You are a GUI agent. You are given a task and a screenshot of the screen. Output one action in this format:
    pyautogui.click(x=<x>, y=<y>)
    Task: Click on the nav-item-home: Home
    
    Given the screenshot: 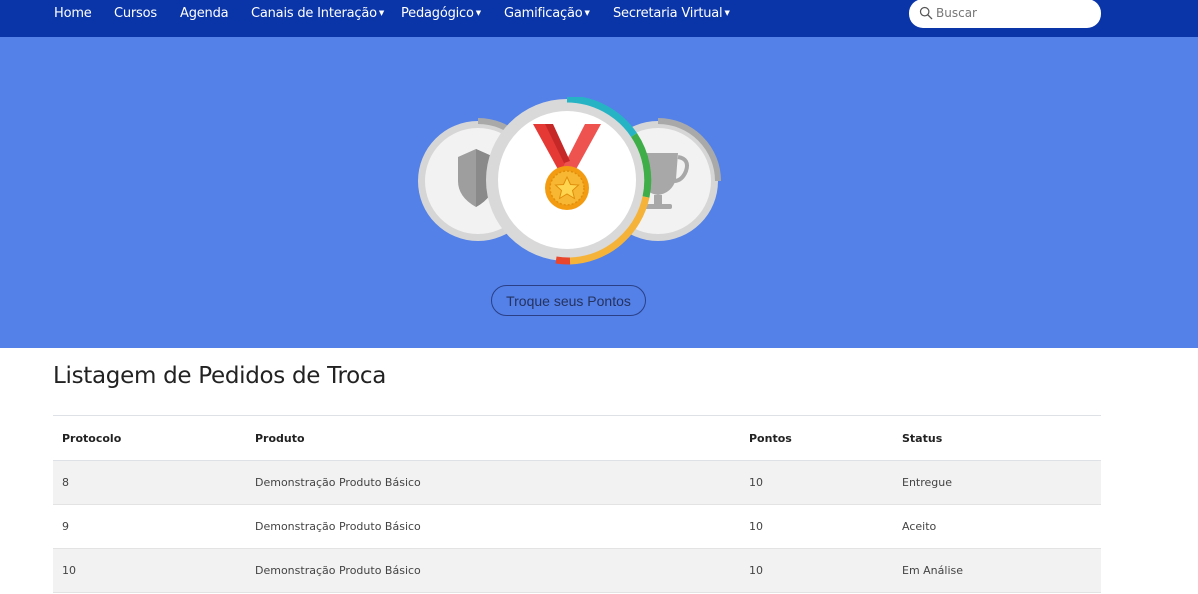 What is the action you would take?
    pyautogui.click(x=73, y=13)
    